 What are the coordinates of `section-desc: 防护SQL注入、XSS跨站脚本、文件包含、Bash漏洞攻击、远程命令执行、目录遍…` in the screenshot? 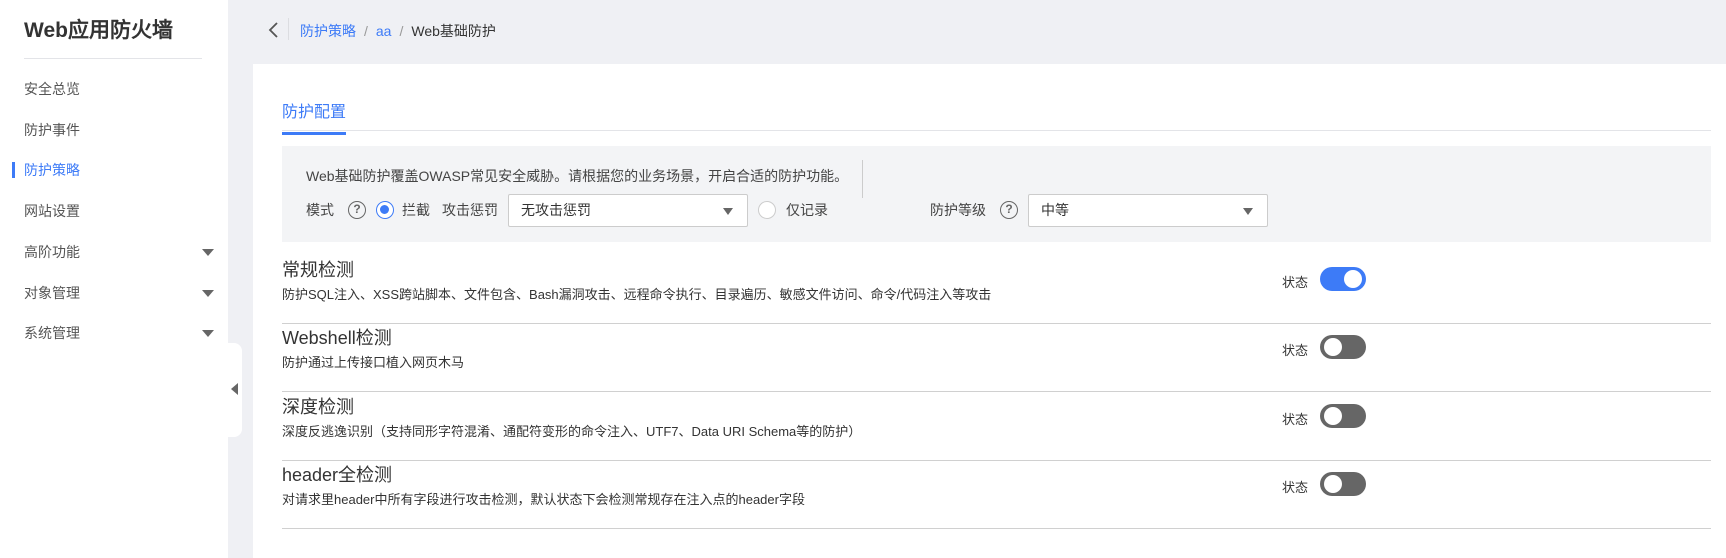 It's located at (637, 294).